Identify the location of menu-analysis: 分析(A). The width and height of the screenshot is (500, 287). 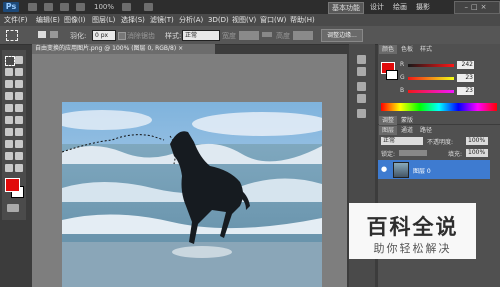
(191, 20).